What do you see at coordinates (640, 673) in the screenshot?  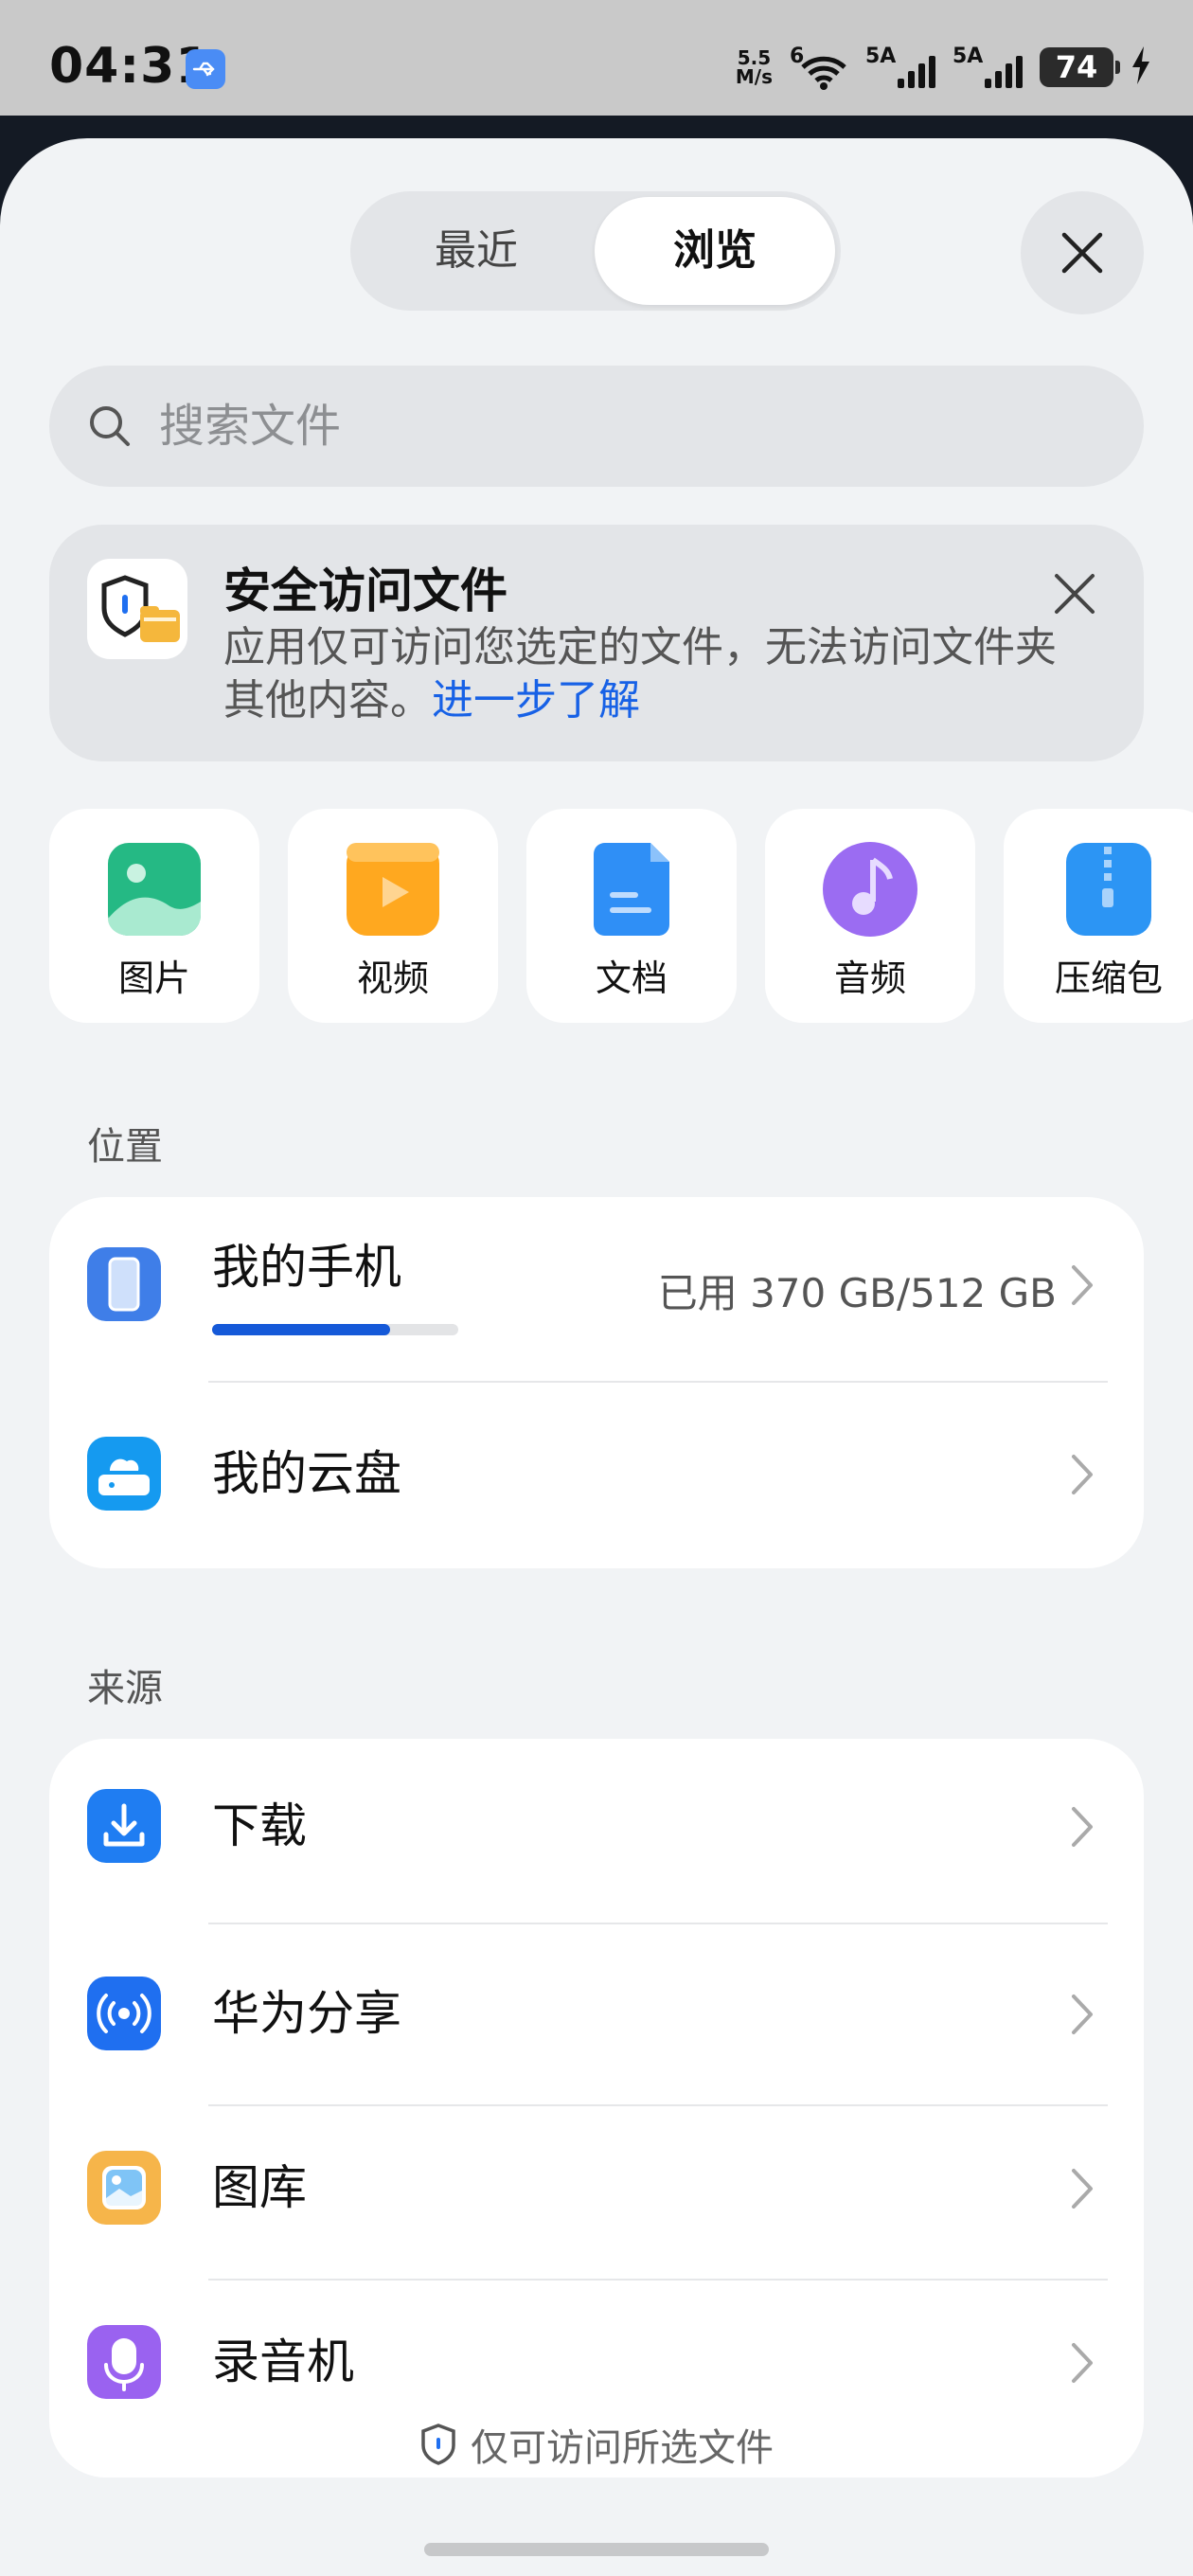 I see `notice-description: 应用仅可访问您选定的文件，无法访问文件夹其他内容。进一步了解` at bounding box center [640, 673].